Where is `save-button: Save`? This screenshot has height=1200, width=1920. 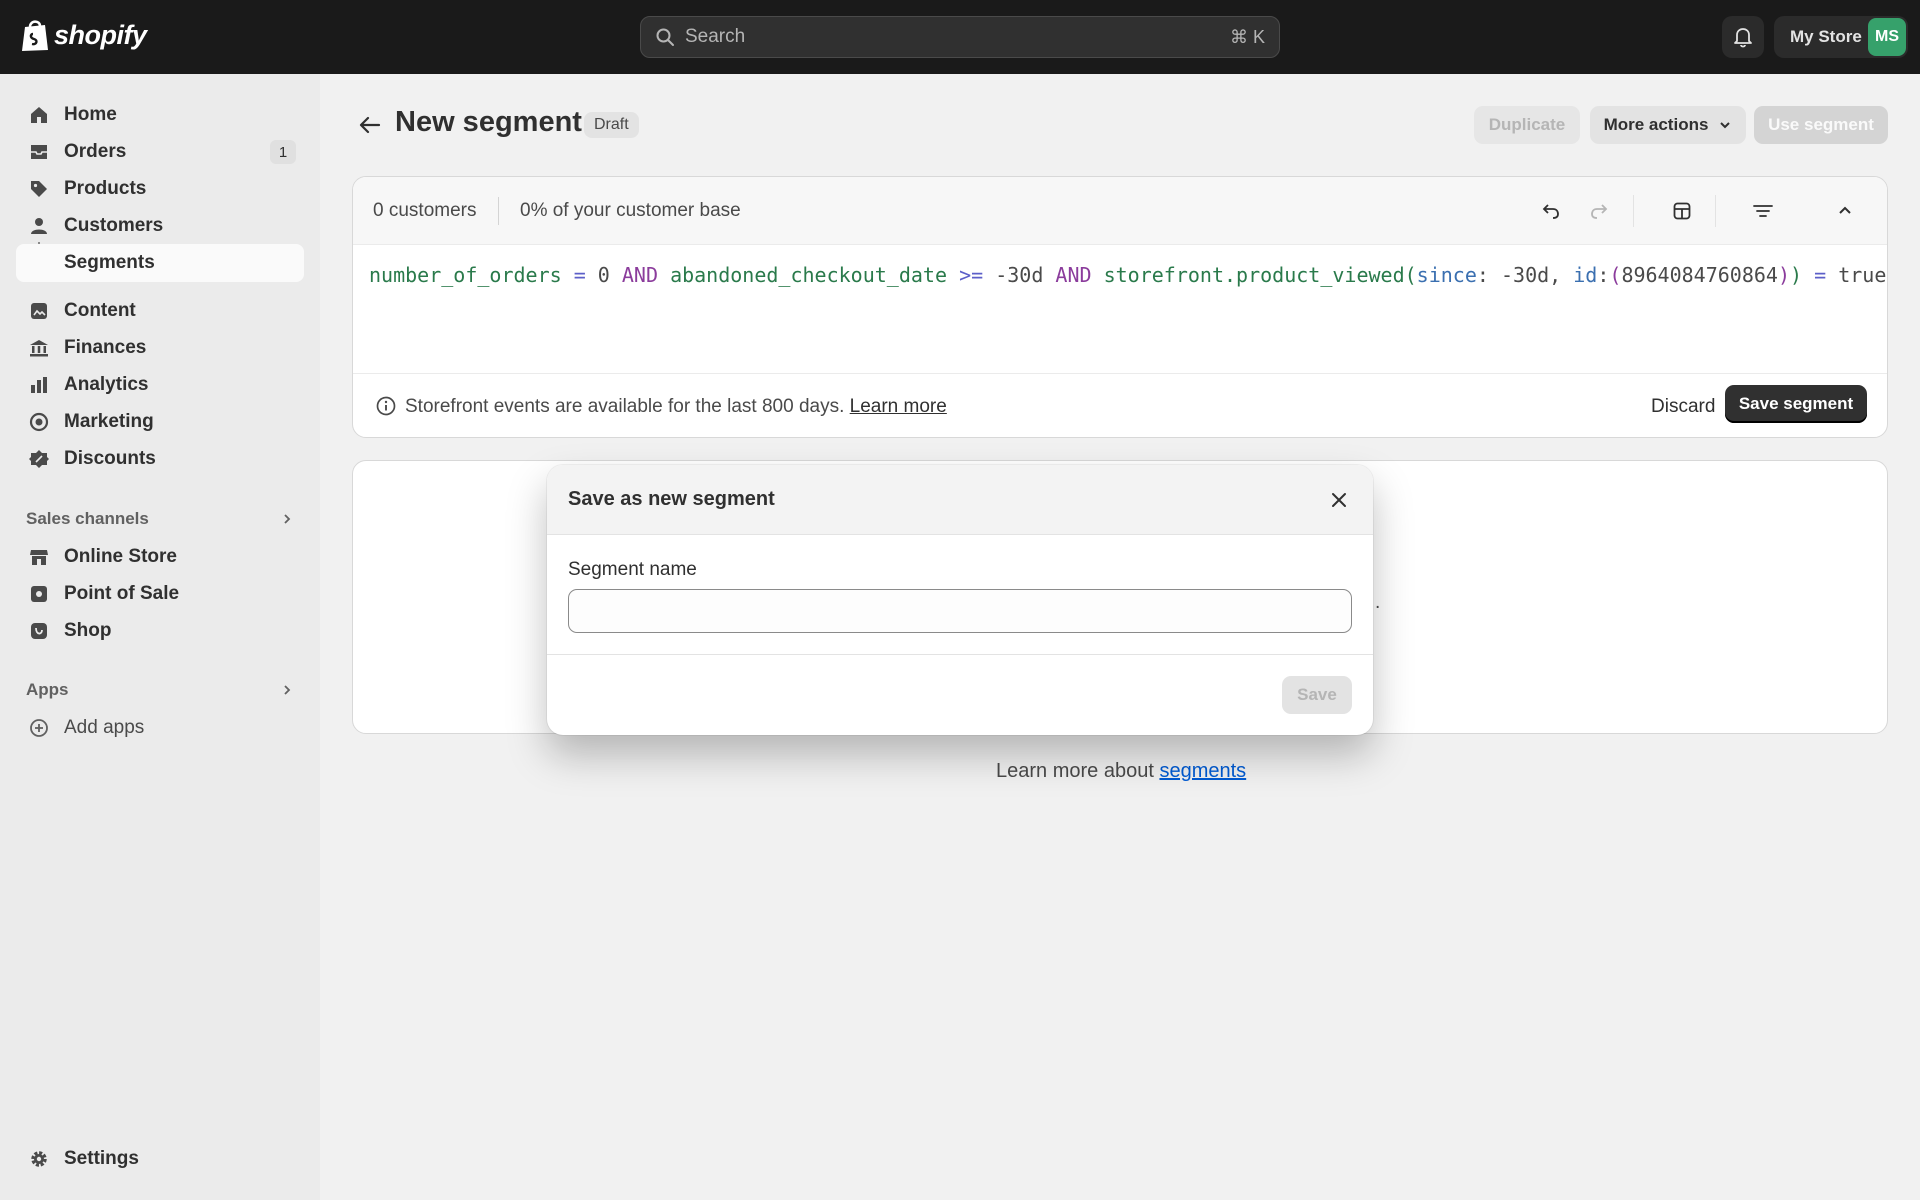
save-button: Save is located at coordinates (1317, 695).